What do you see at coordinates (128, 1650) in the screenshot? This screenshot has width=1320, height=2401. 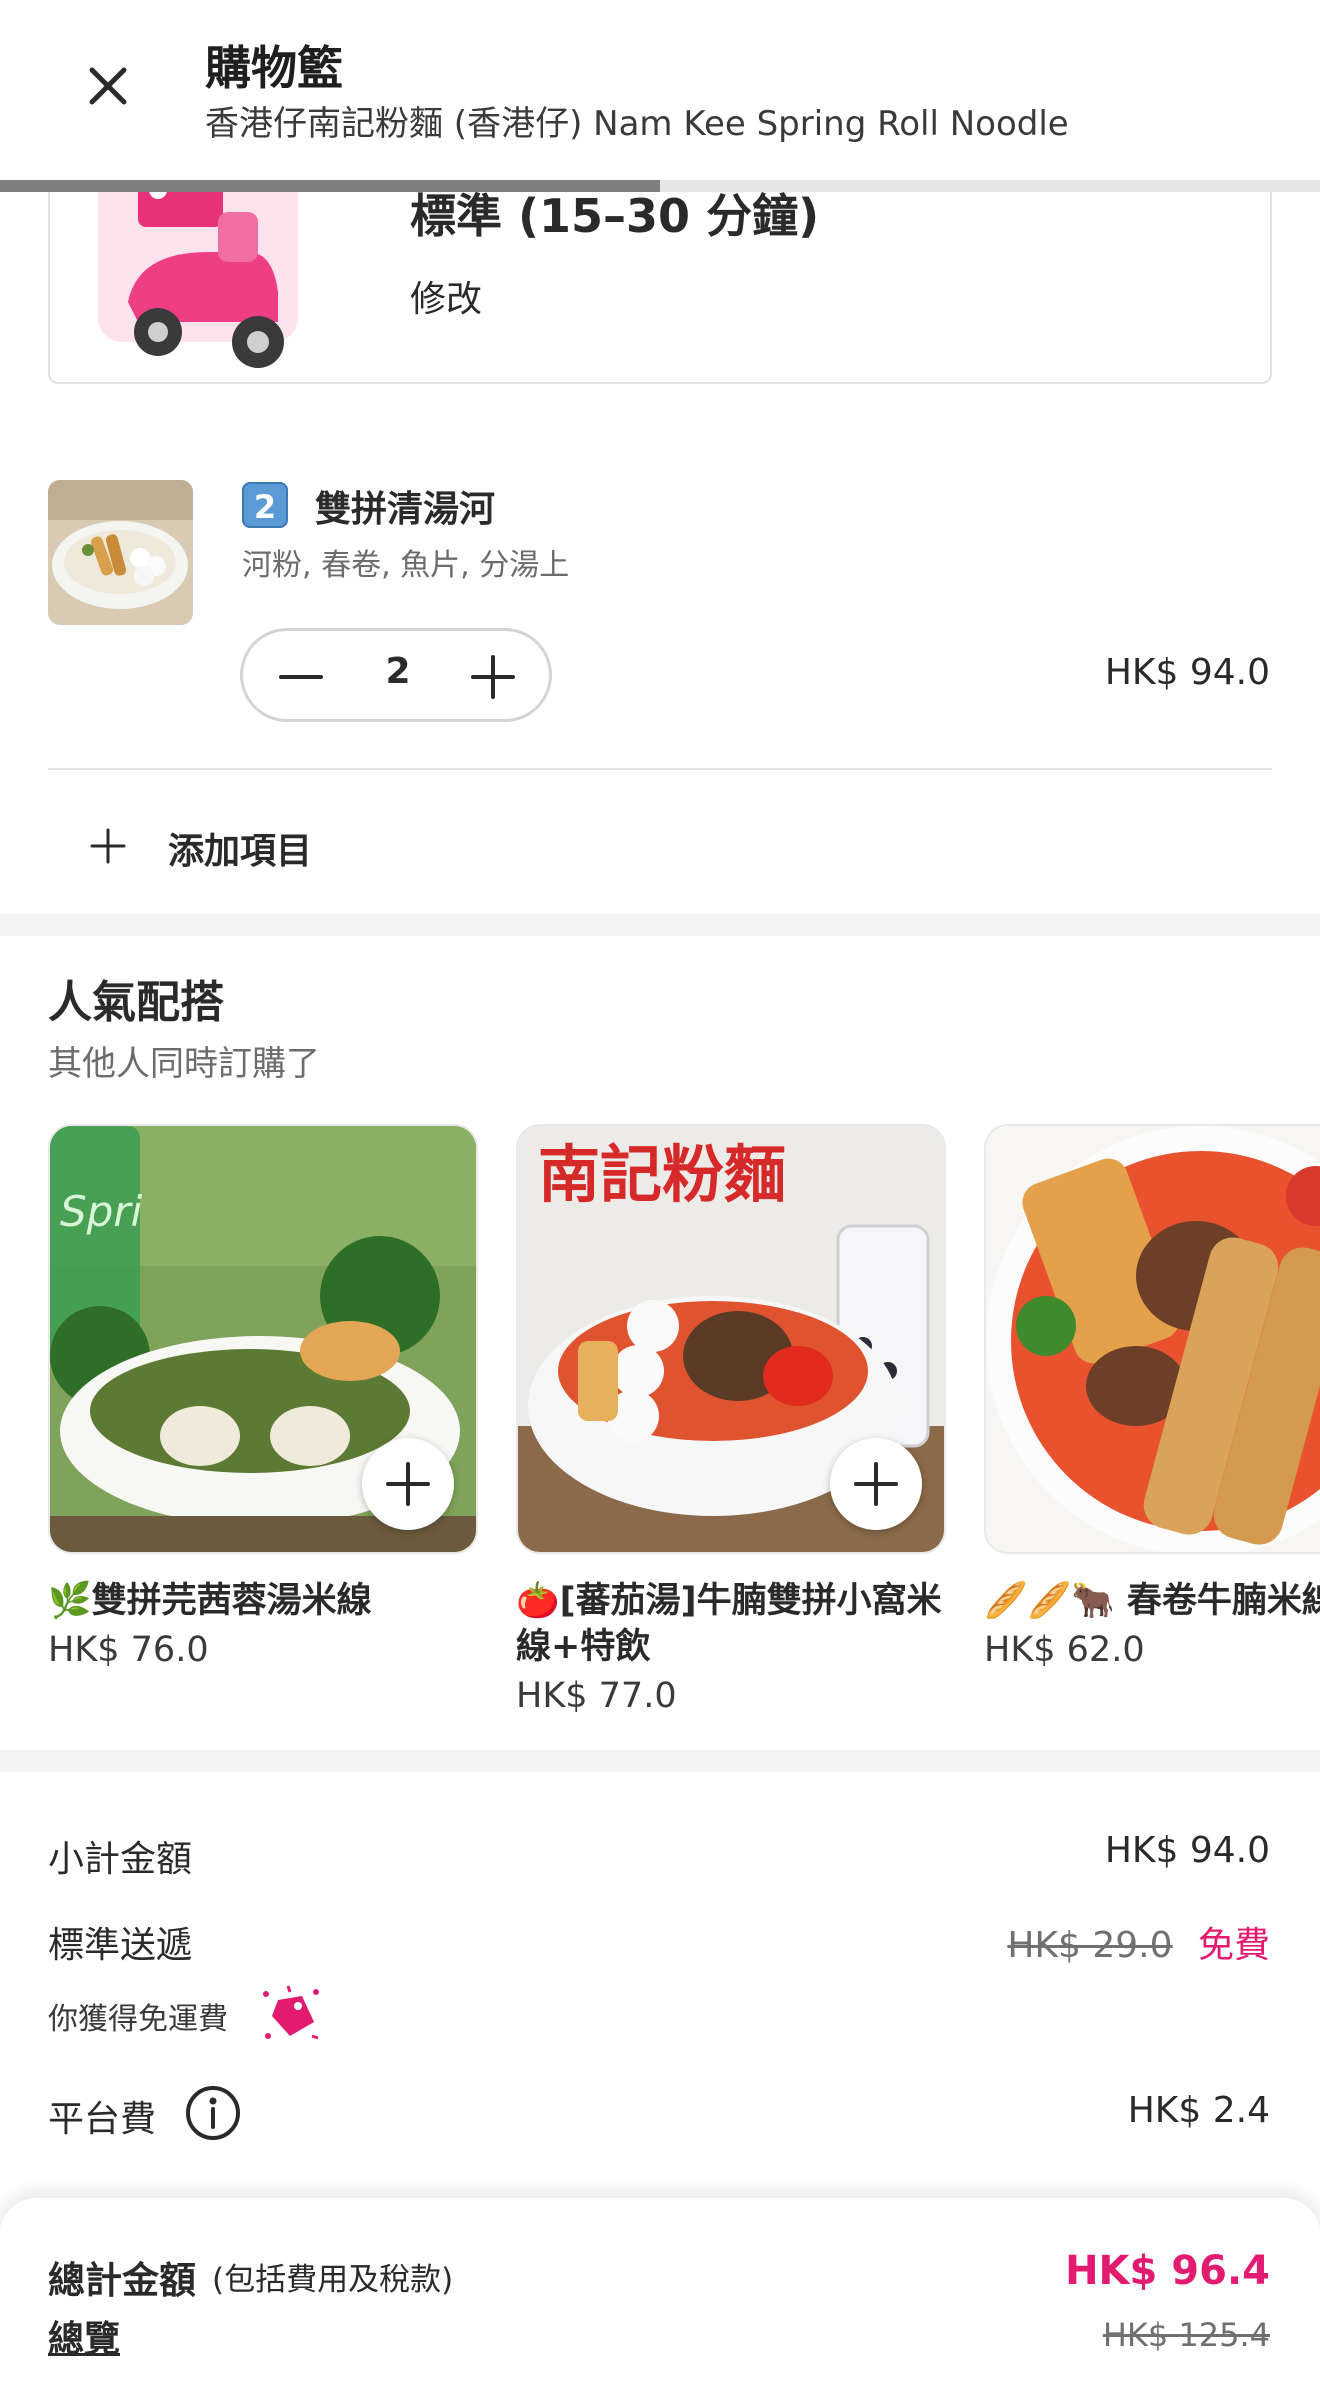 I see `recommendation-price: HK$ 76.0` at bounding box center [128, 1650].